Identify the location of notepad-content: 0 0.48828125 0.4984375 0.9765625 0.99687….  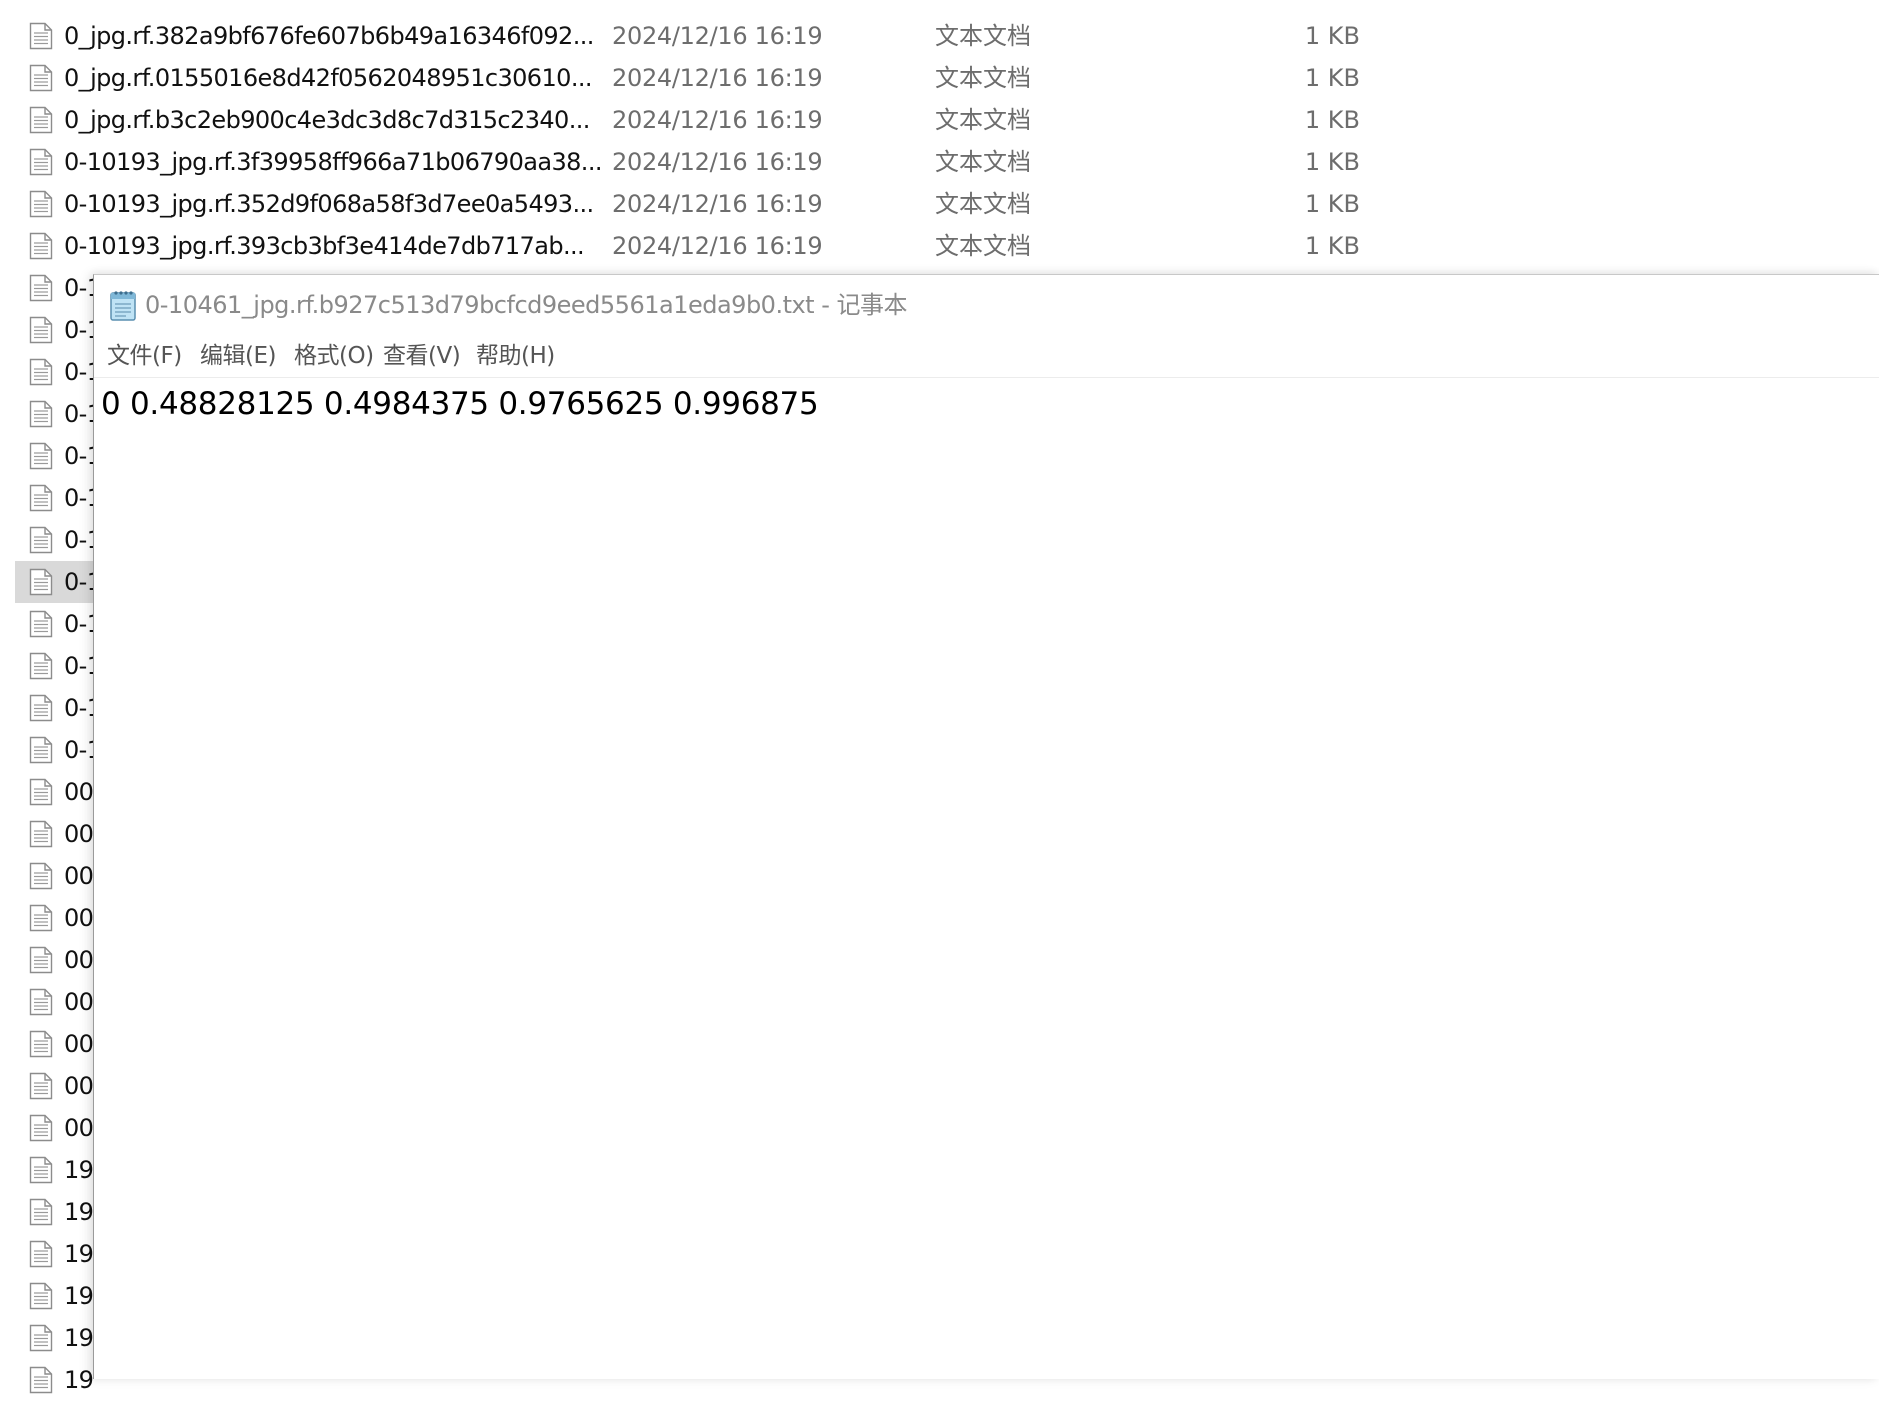
(460, 404).